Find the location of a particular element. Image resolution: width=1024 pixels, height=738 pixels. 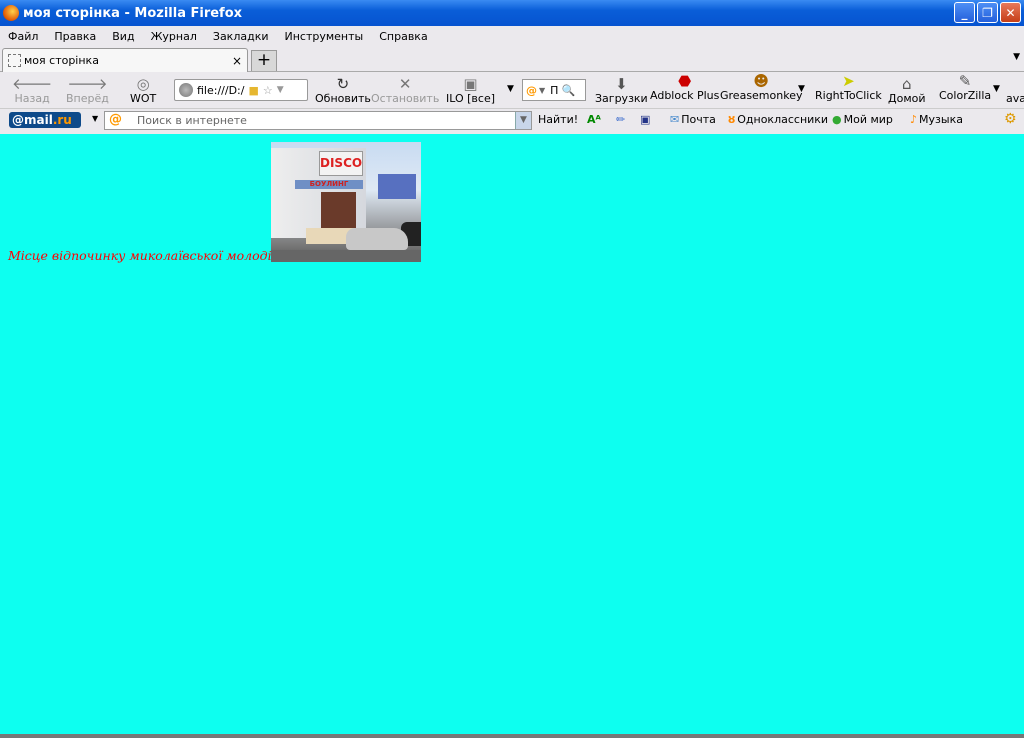

home-button: ⌂ Домой is located at coordinates (907, 90).